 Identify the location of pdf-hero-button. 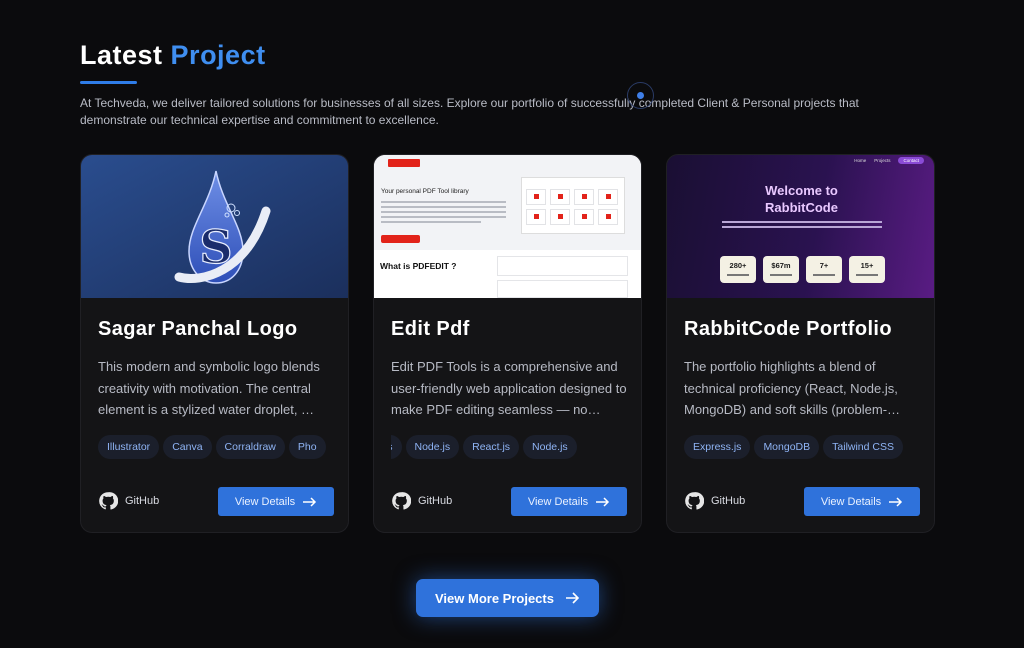
(400, 239).